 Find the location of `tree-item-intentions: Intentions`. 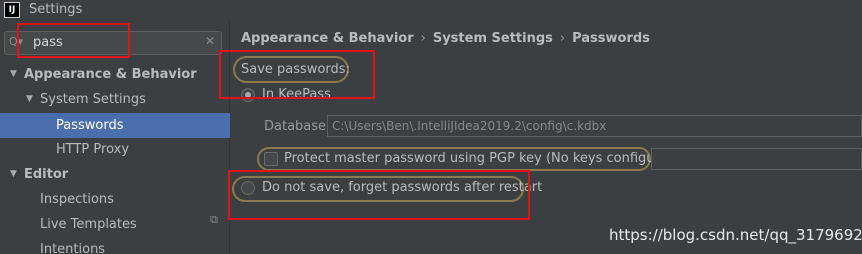

tree-item-intentions: Intentions is located at coordinates (72, 245).